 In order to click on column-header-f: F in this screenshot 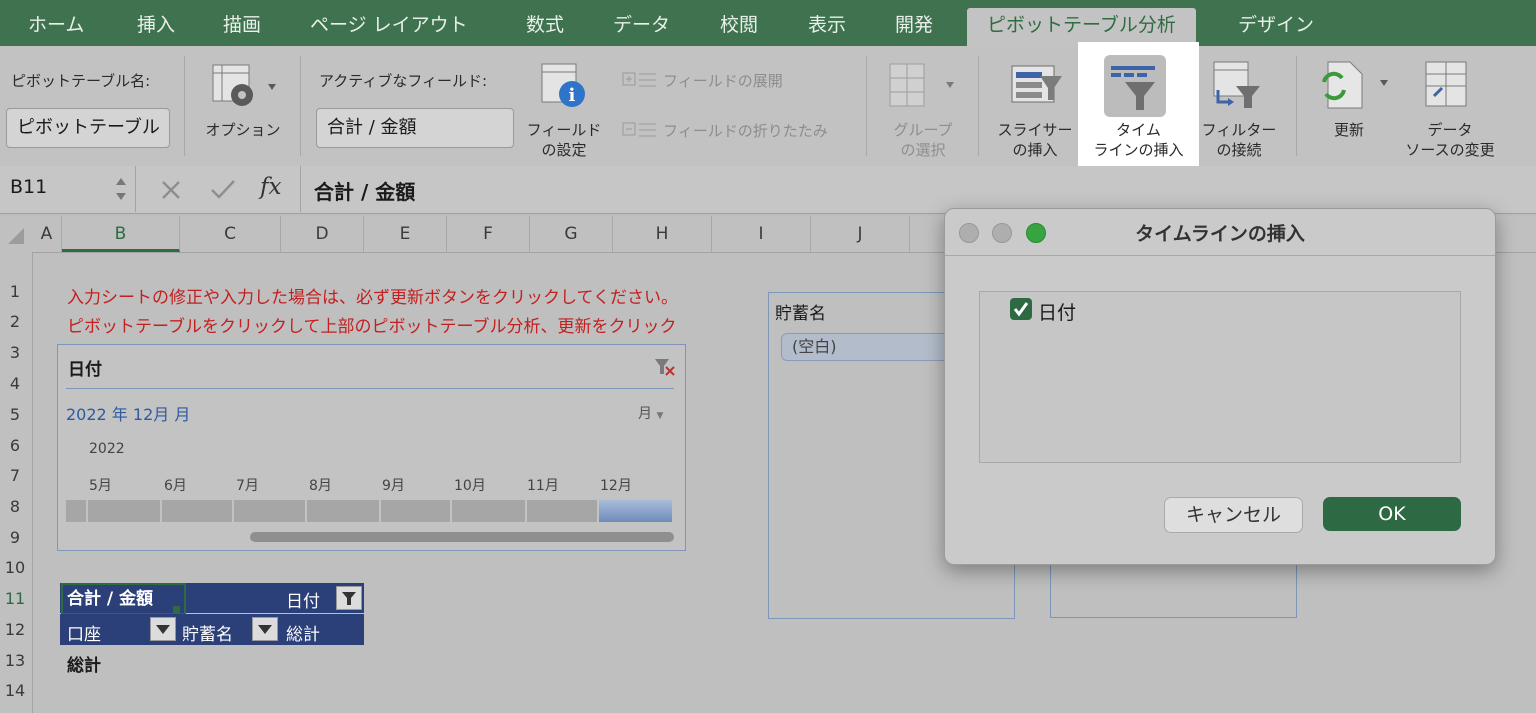, I will do `click(488, 234)`.